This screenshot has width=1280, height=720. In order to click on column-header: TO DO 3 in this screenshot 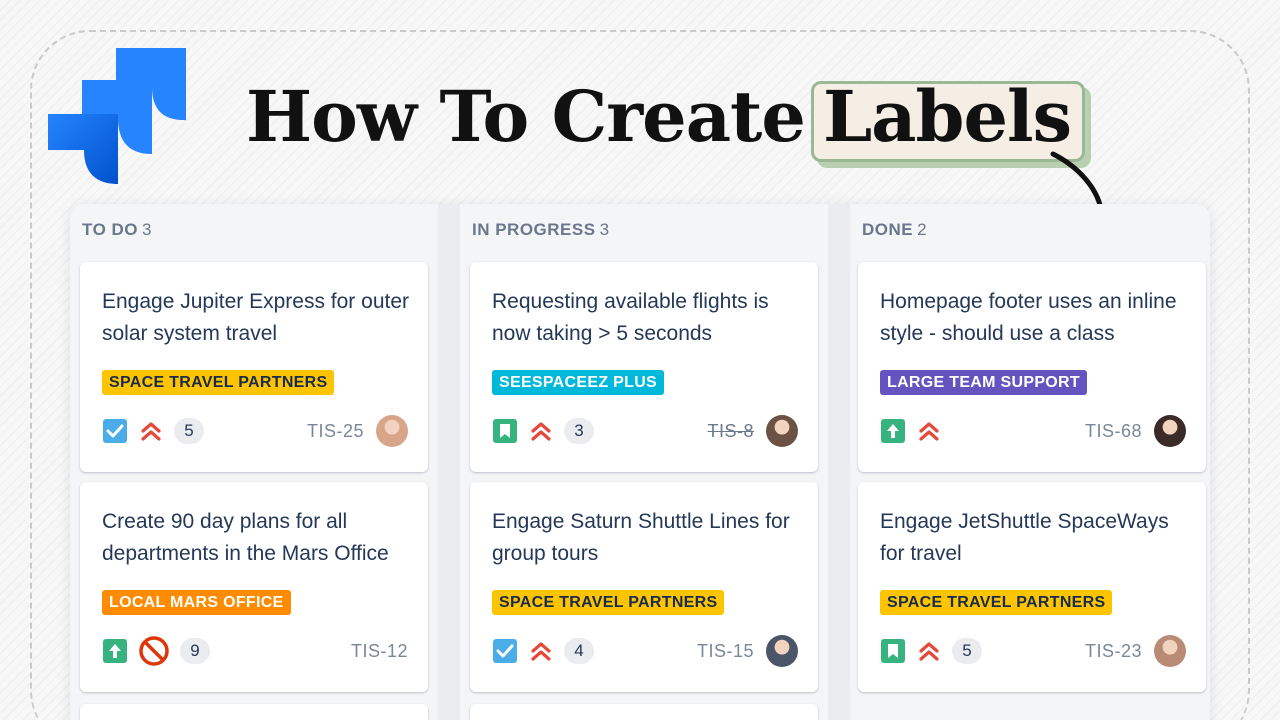, I will do `click(117, 230)`.